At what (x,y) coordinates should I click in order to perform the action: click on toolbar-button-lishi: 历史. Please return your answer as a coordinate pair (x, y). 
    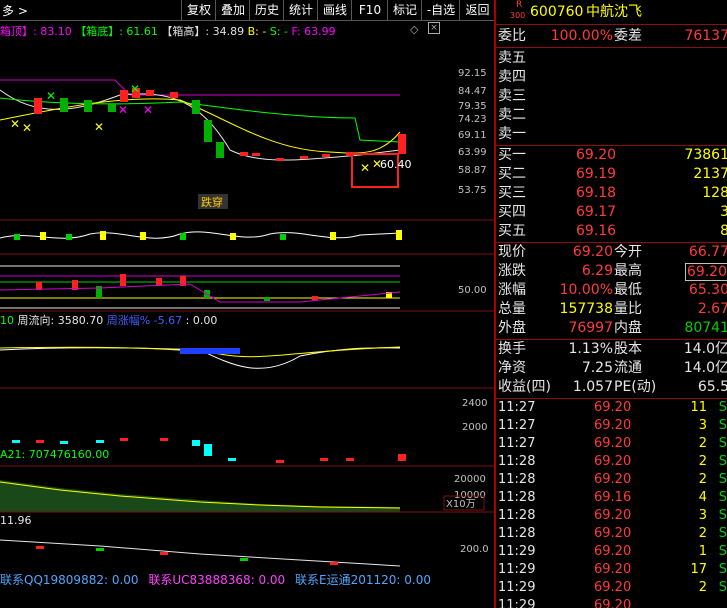
    Looking at the image, I should click on (266, 10).